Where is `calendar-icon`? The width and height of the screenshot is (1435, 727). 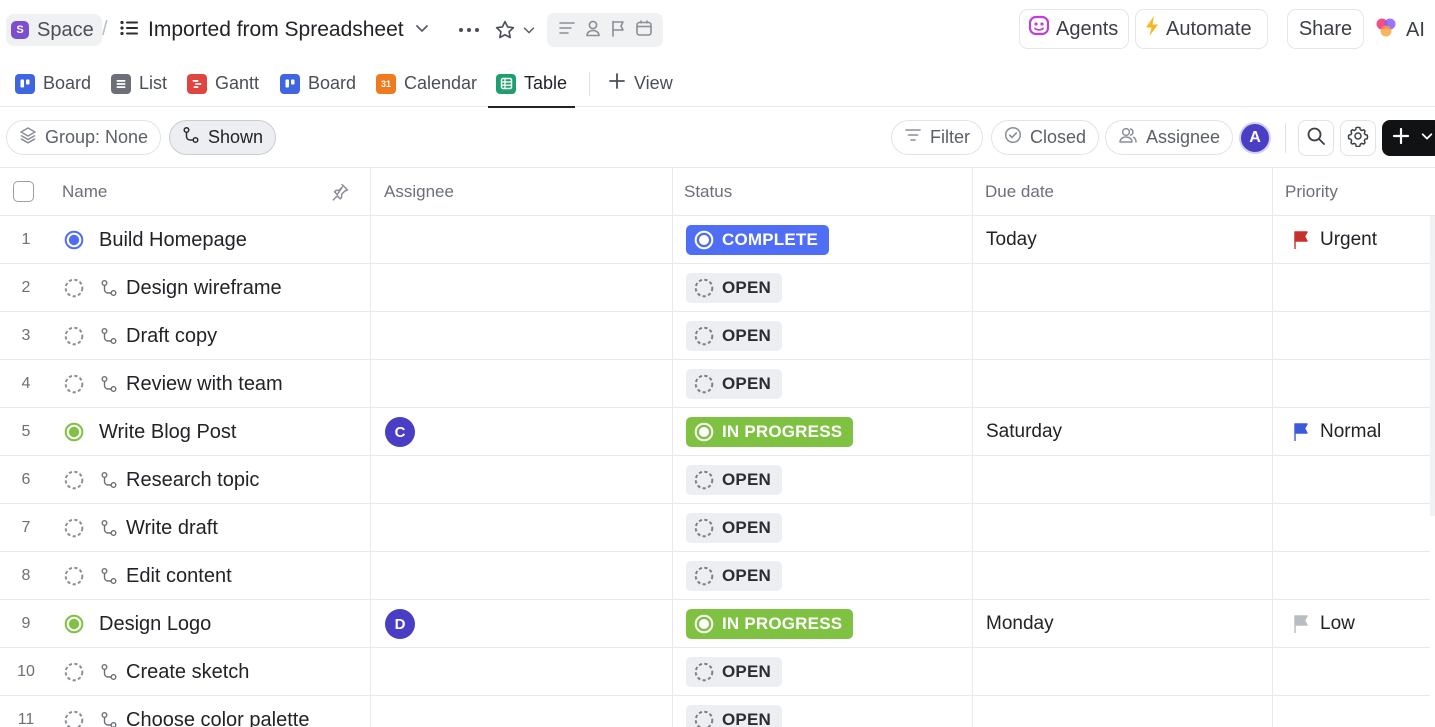 calendar-icon is located at coordinates (644, 30).